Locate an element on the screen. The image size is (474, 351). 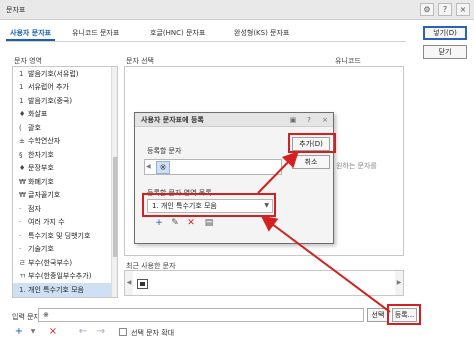
area-label: 한자기호 is located at coordinates (41, 155).